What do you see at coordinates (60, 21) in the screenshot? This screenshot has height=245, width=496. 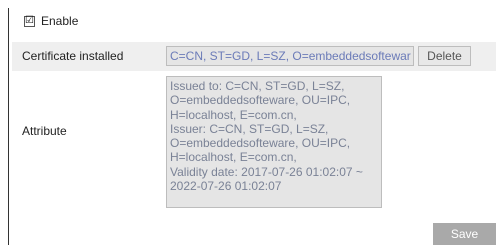 I see `enable-label: Enable` at bounding box center [60, 21].